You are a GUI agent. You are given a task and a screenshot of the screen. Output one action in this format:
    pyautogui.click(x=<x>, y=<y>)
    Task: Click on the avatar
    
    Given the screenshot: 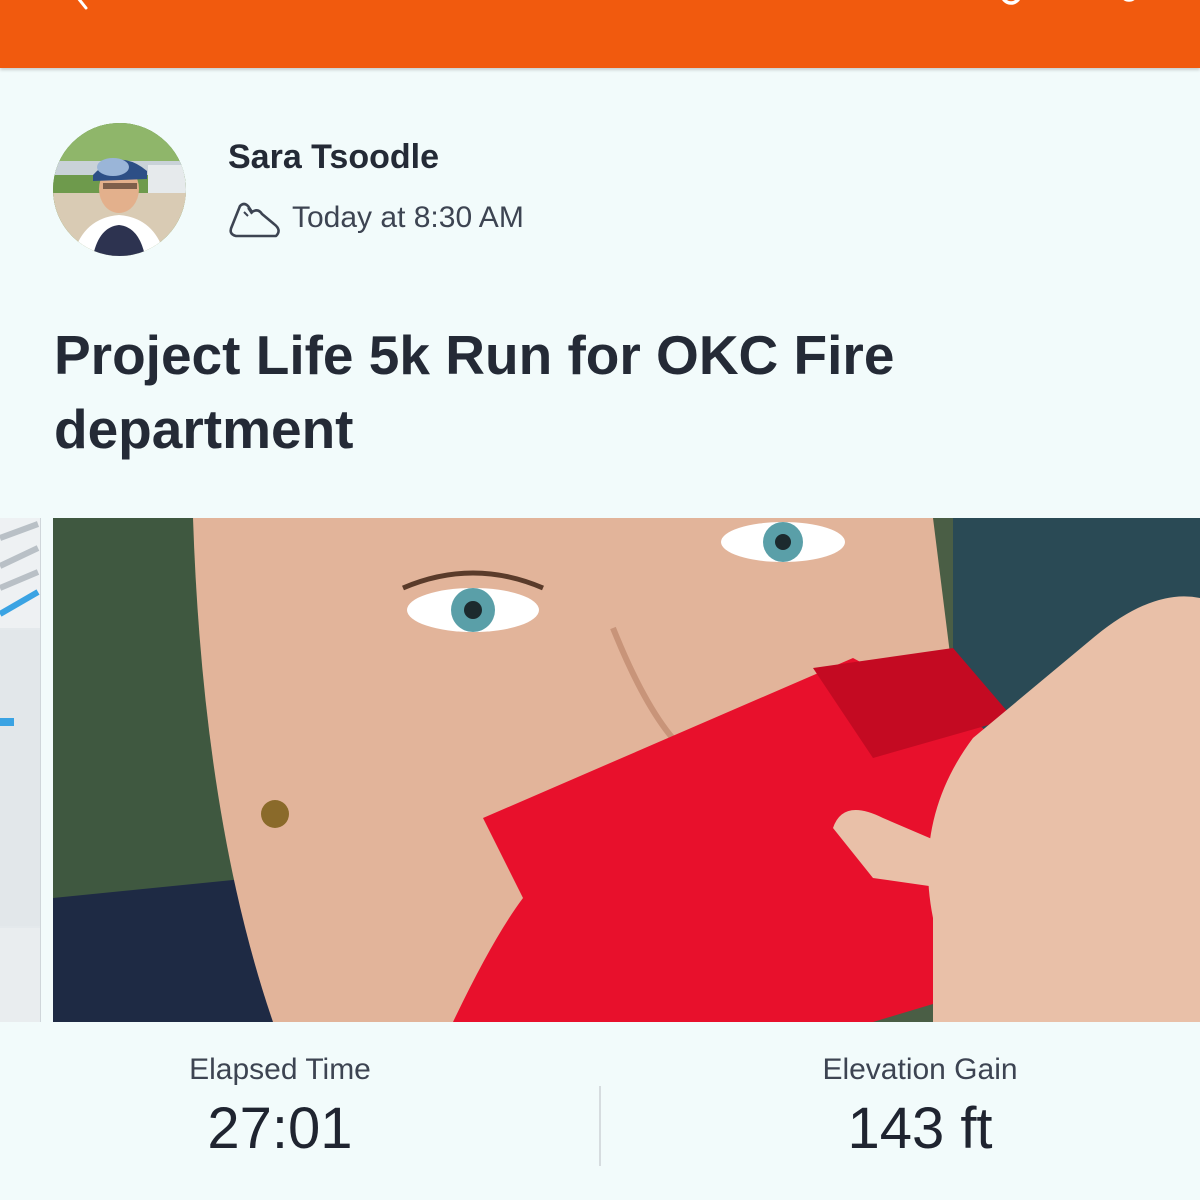 What is the action you would take?
    pyautogui.click(x=119, y=189)
    